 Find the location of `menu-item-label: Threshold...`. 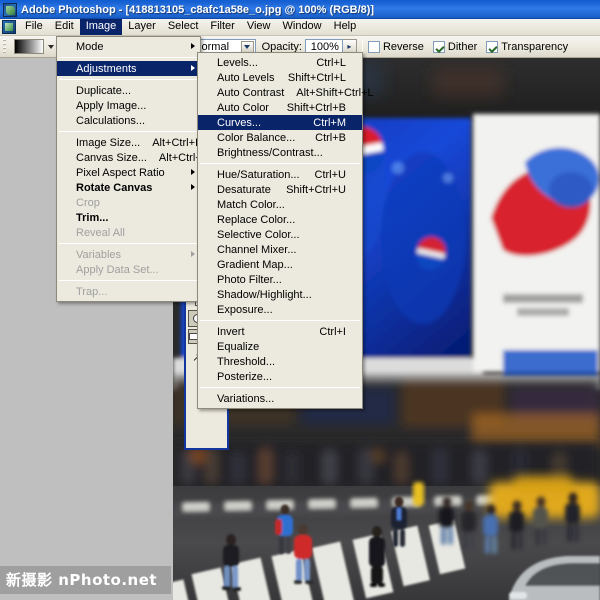

menu-item-label: Threshold... is located at coordinates (246, 361).